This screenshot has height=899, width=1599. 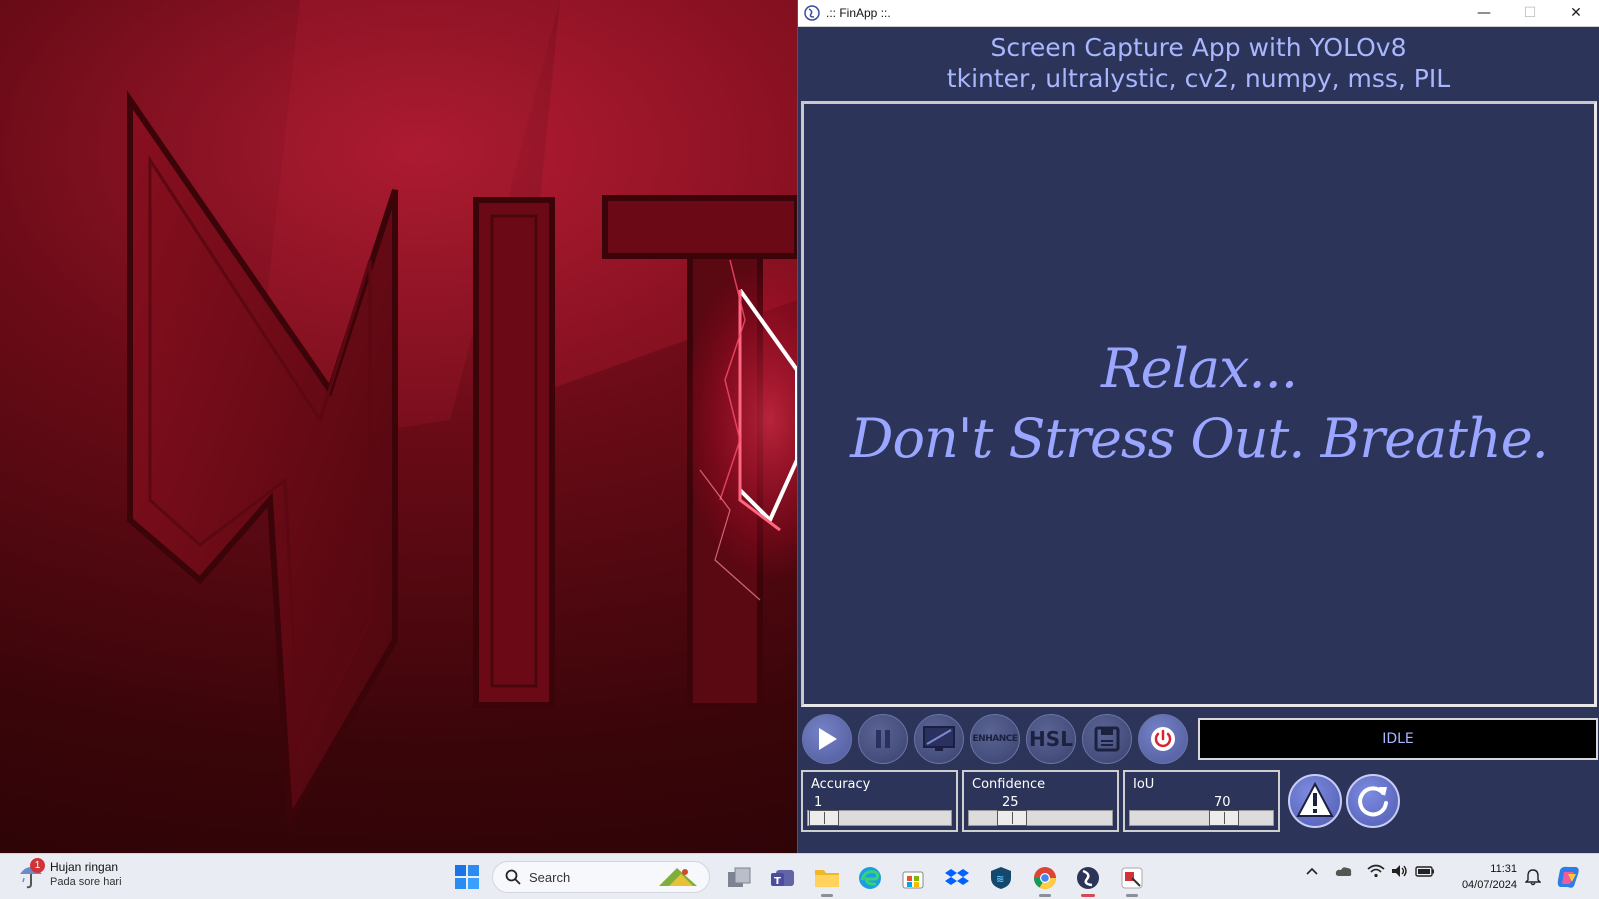 I want to click on accuracy-slider-box: Accuracy 1, so click(x=879, y=801).